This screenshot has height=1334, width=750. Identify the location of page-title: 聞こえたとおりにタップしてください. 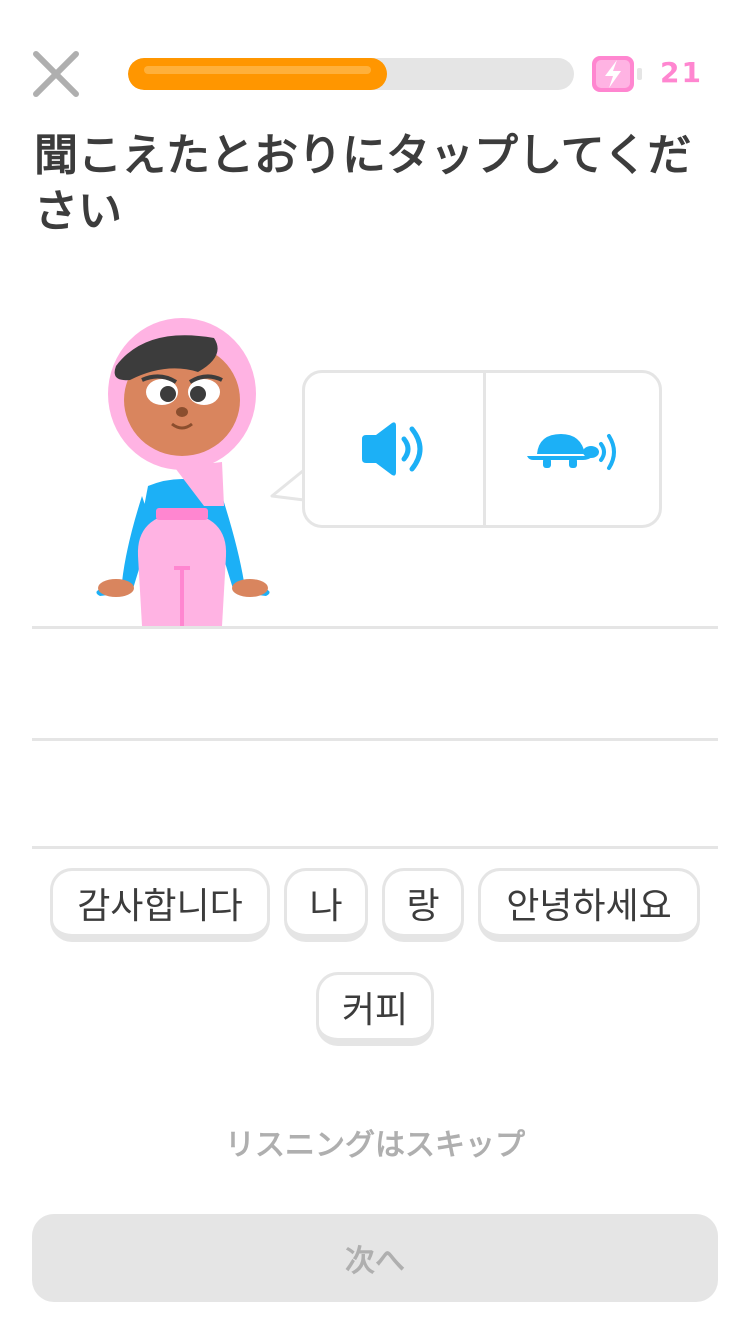
(363, 183).